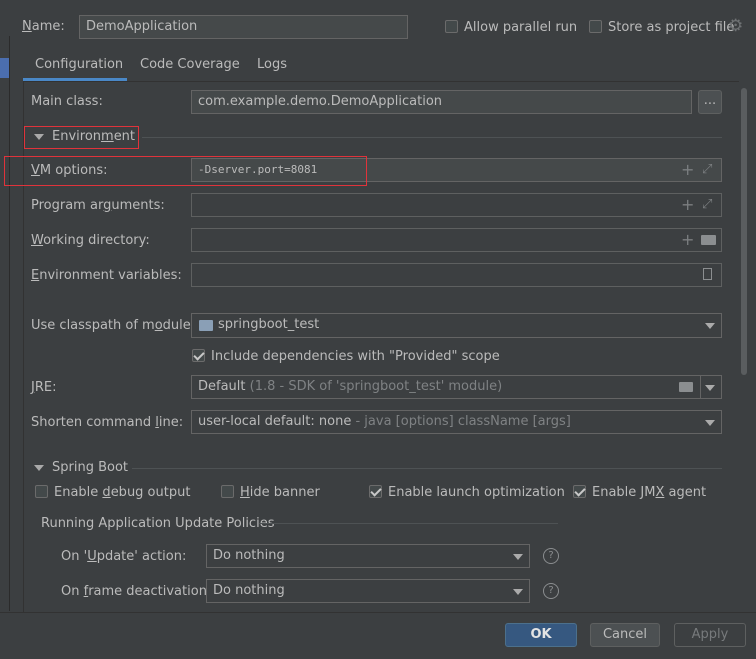 Image resolution: width=756 pixels, height=659 pixels. What do you see at coordinates (579, 491) in the screenshot?
I see `jmx-agent-checkbox` at bounding box center [579, 491].